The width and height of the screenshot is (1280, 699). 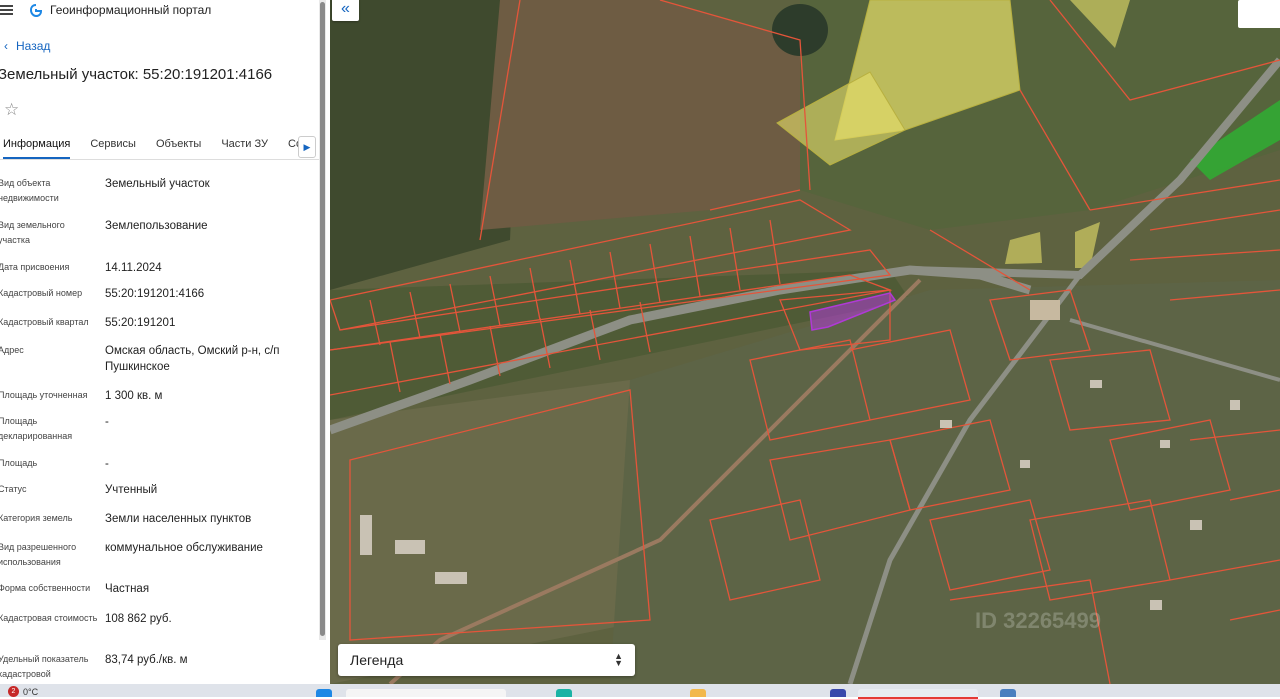 I want to click on notification-badge: 2, so click(x=13, y=691).